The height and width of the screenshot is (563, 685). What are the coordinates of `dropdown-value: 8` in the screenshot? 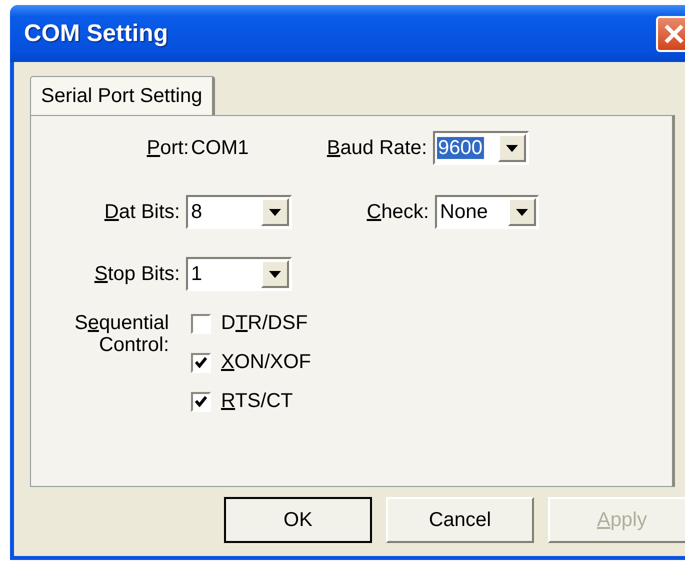 It's located at (197, 211).